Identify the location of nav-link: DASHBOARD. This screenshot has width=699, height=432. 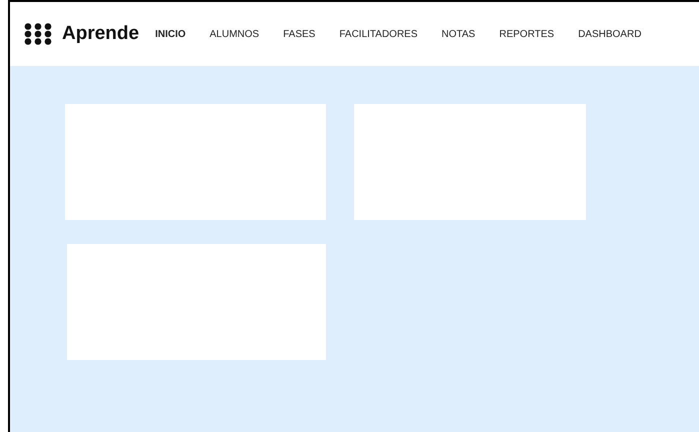
(610, 34).